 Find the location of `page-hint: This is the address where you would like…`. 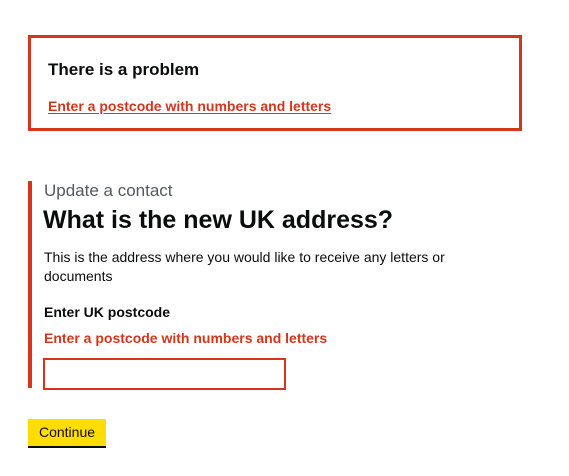

page-hint: This is the address where you would like… is located at coordinates (244, 266).